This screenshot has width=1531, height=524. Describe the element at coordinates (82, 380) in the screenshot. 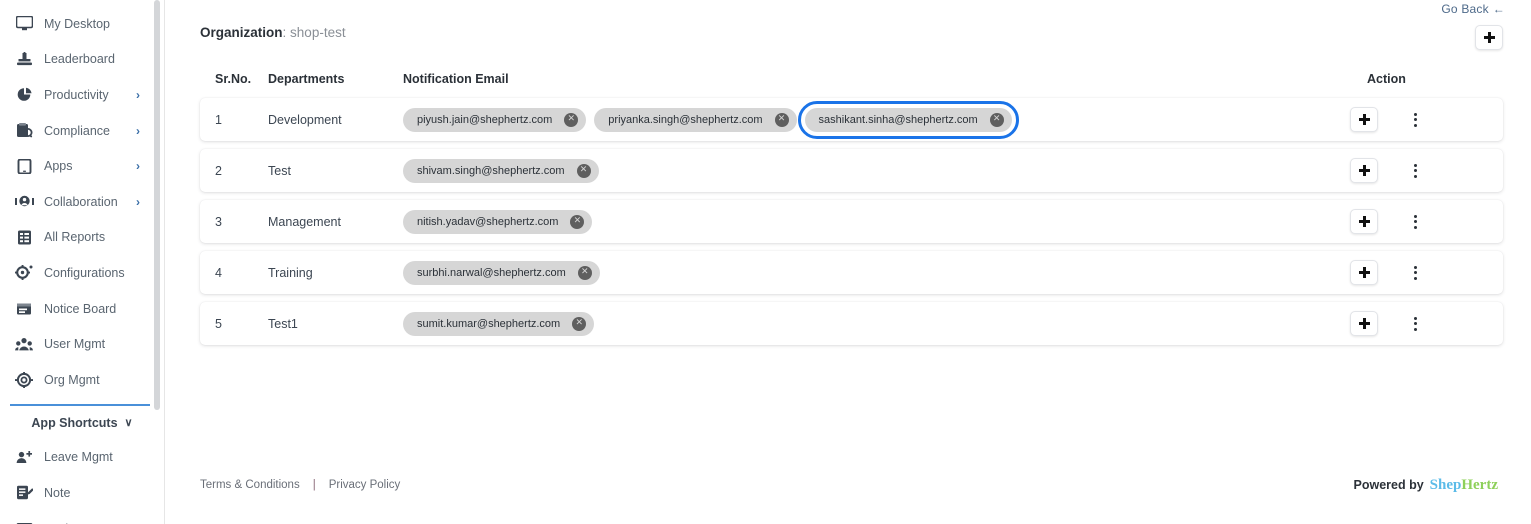

I see `sidebar-item-org-mgmt: Org Mgmt` at that location.